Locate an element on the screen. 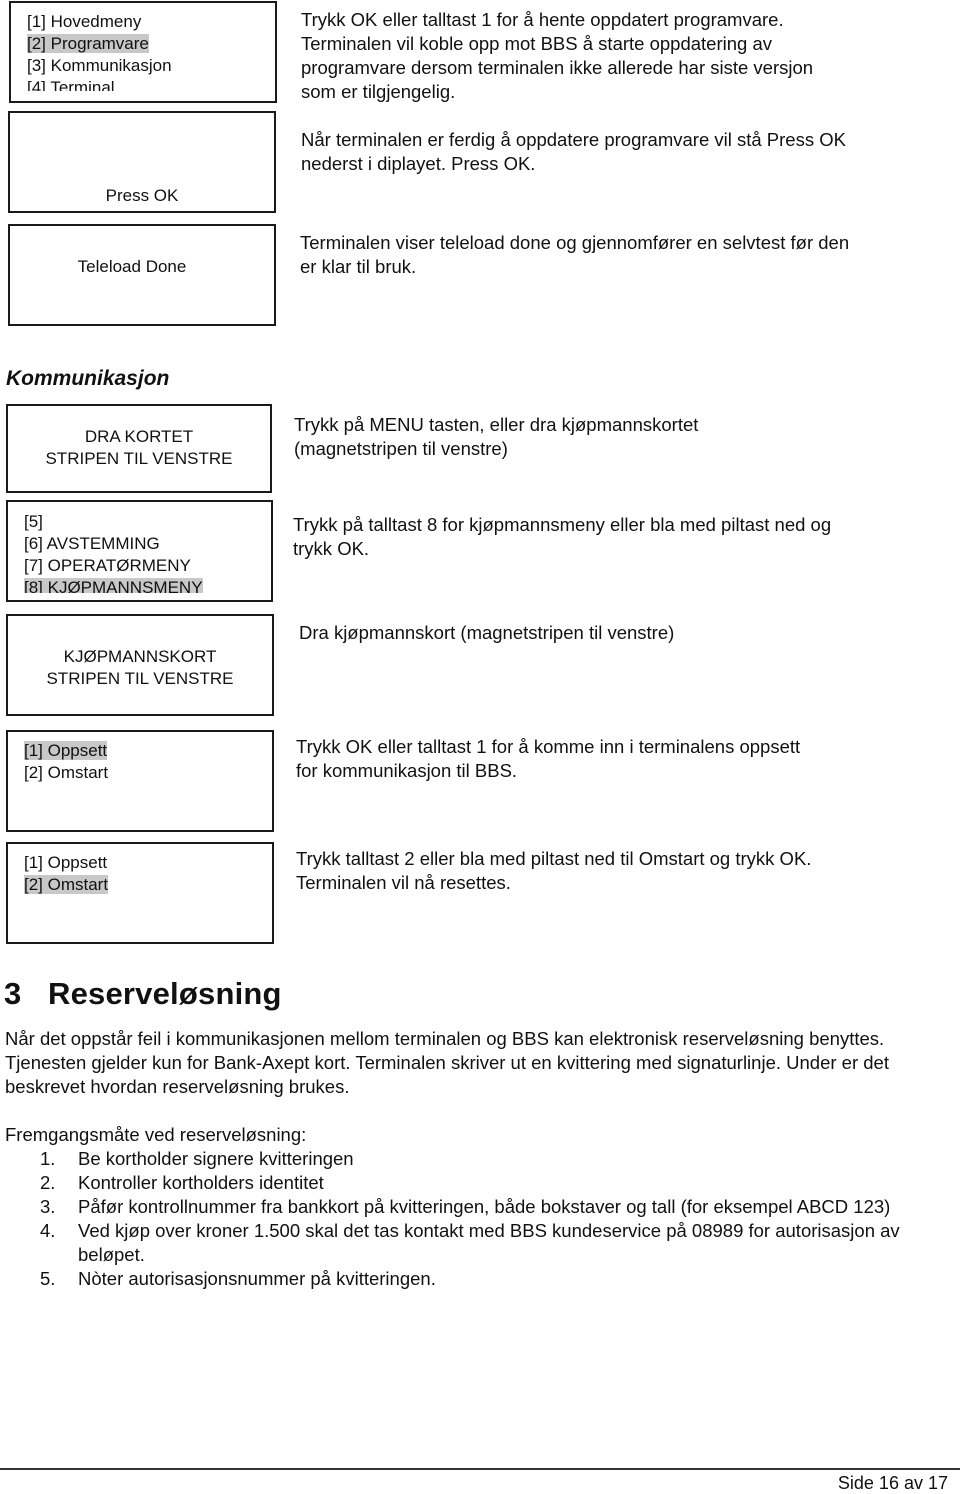  section-heading-kommunikasjon: Kommunikasjon is located at coordinates (88, 378).